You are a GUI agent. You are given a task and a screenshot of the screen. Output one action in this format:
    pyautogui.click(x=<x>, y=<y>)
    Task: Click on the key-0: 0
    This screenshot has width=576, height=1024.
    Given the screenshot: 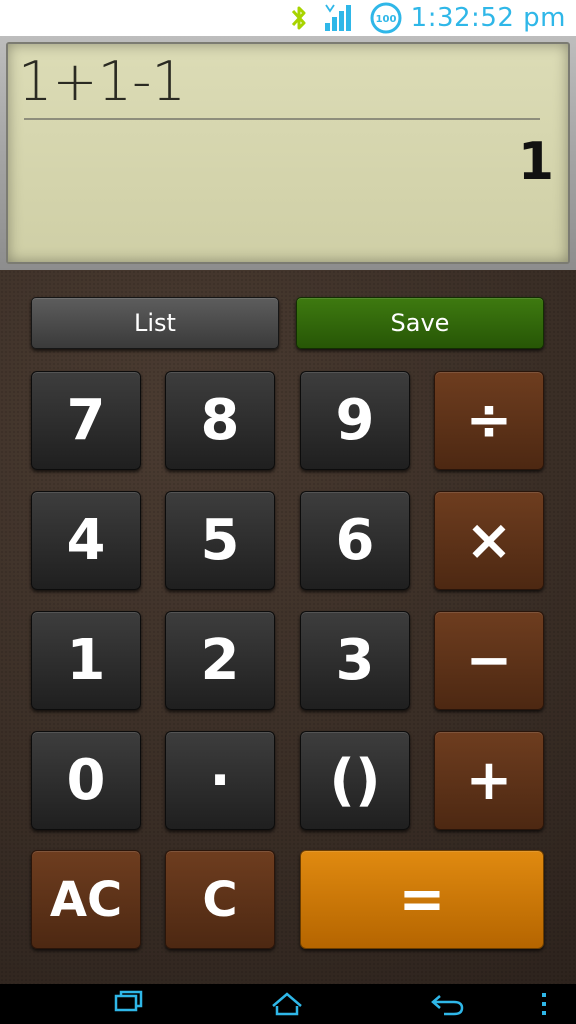 What is the action you would take?
    pyautogui.click(x=86, y=780)
    